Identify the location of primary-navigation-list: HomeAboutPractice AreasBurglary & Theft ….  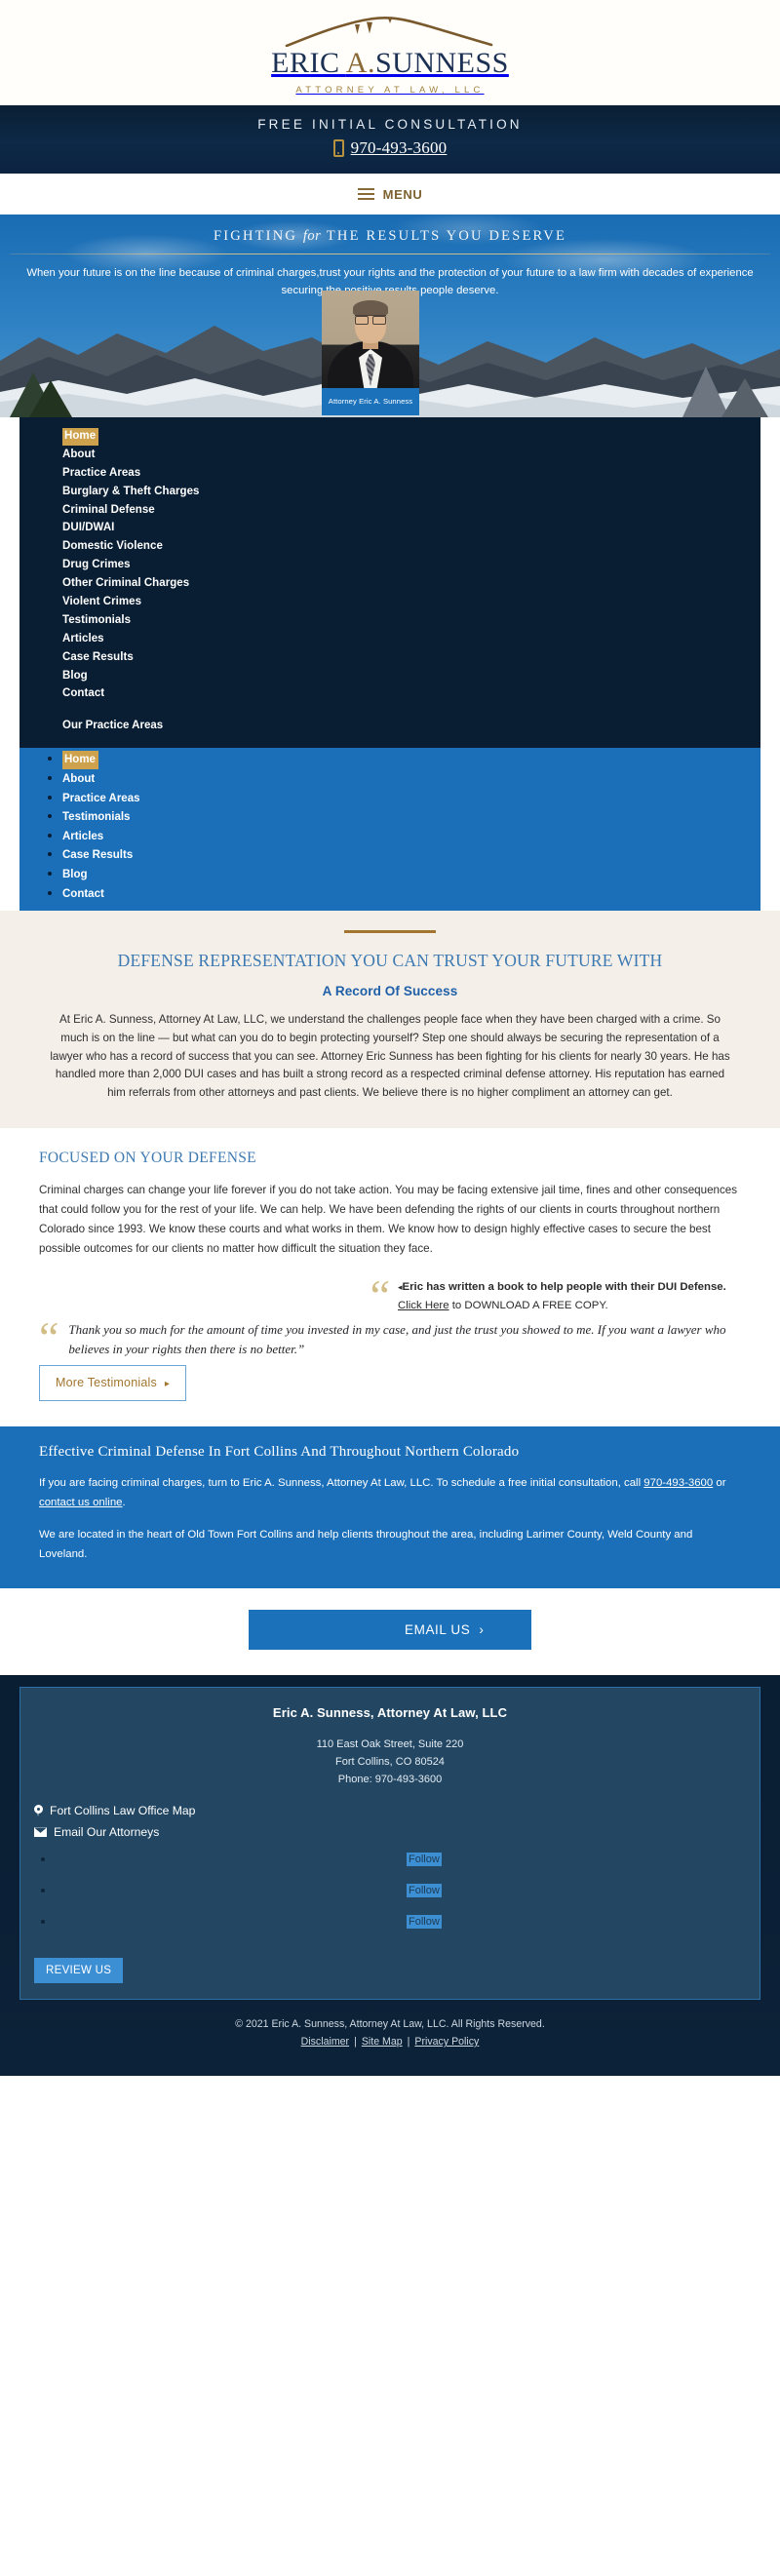
(390, 565).